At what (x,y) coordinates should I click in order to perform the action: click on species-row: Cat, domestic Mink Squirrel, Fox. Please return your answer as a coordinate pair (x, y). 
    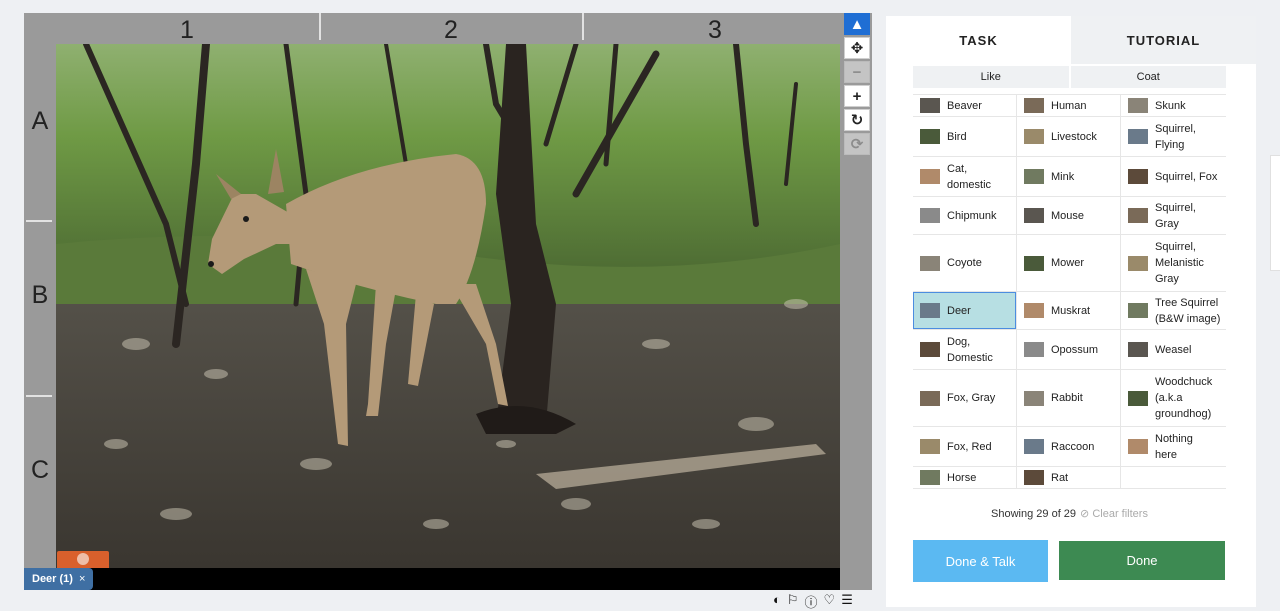
    Looking at the image, I should click on (1069, 177).